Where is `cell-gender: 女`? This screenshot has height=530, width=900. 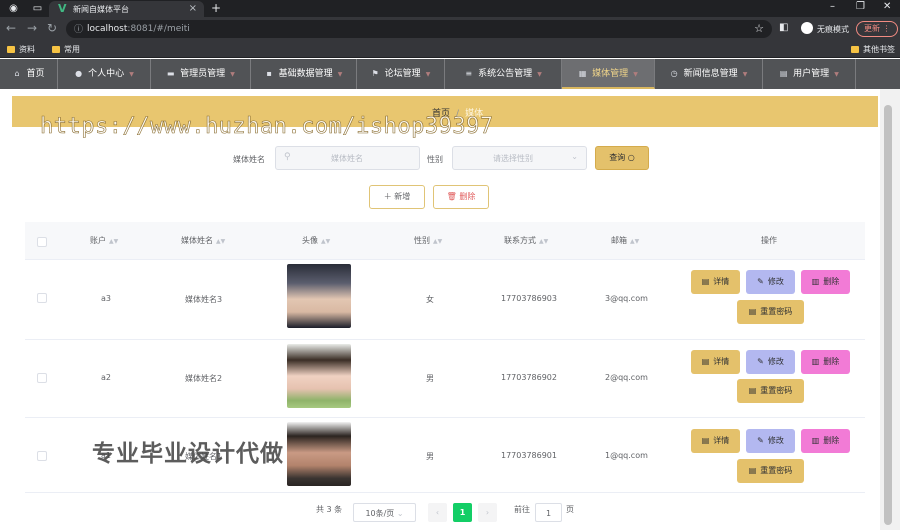
cell-gender: 女 is located at coordinates (430, 299).